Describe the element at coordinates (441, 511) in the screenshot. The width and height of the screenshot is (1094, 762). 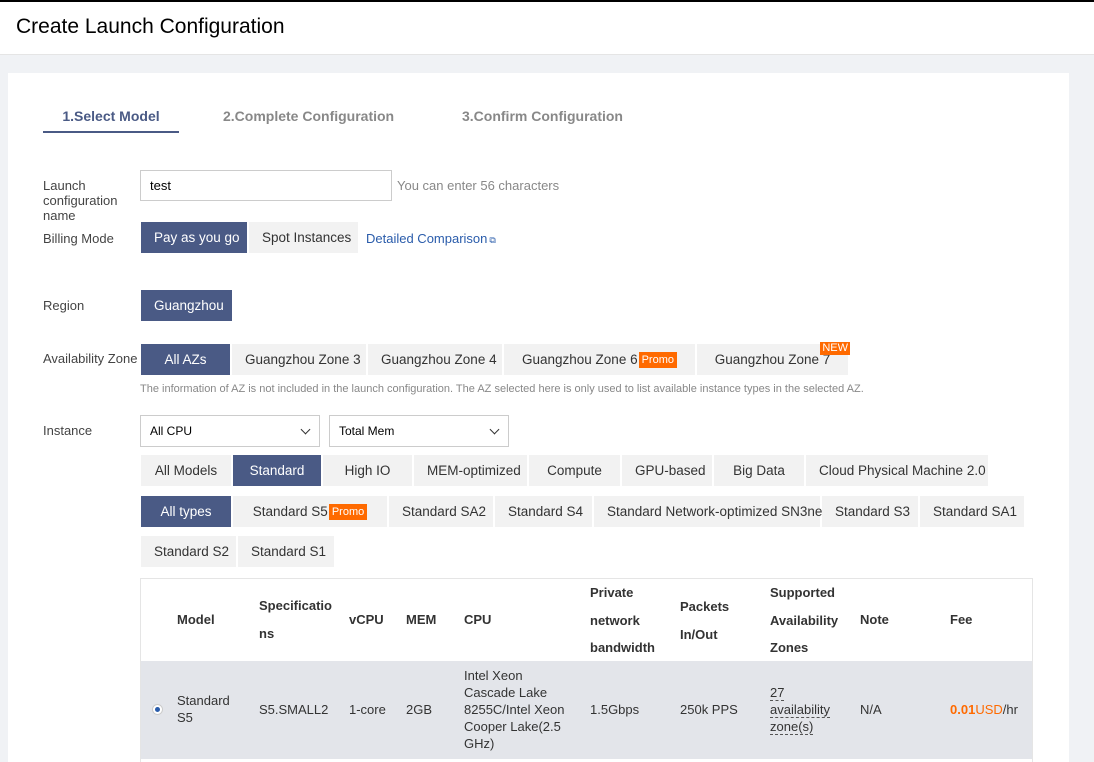
I see `type-tab-standard-sa2: Standard SA2` at that location.